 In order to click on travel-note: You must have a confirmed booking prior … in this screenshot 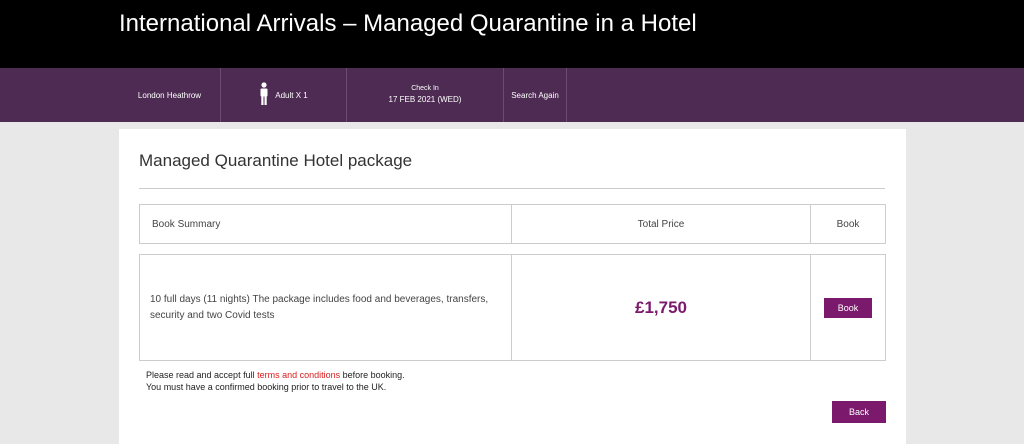, I will do `click(266, 387)`.